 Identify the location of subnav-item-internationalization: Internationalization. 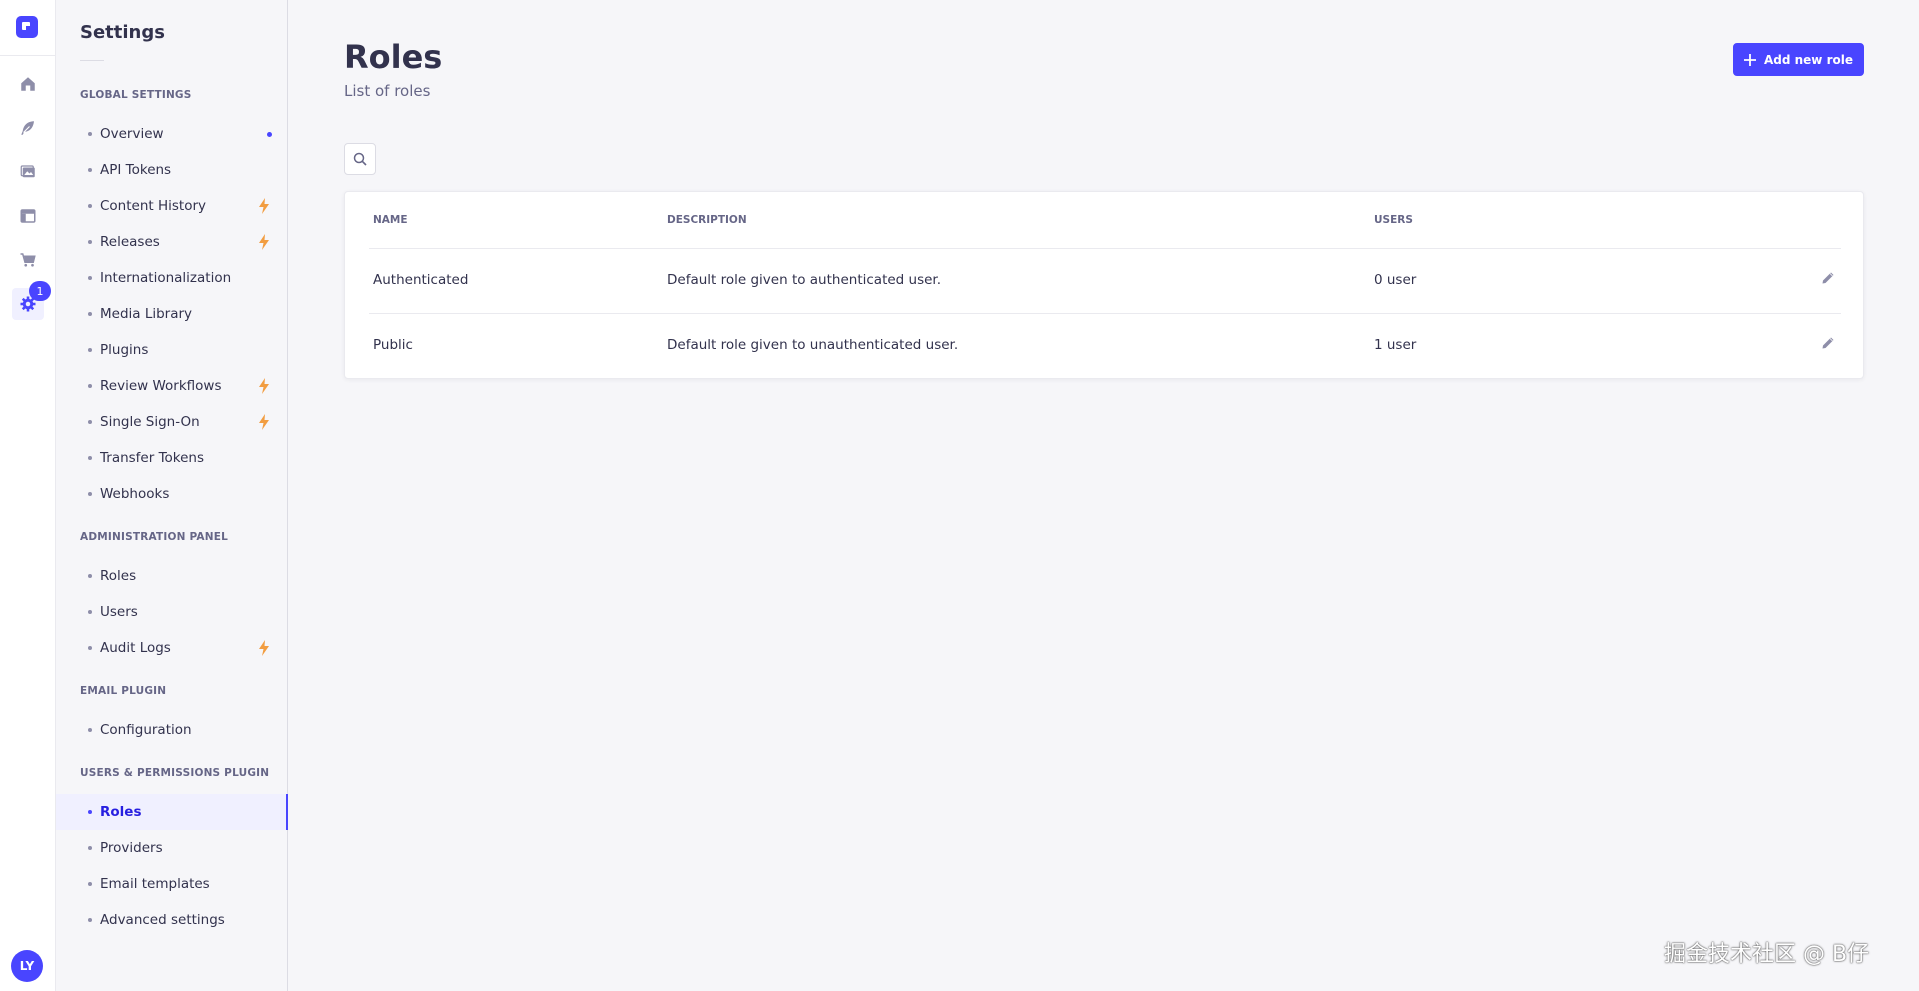
(172, 278).